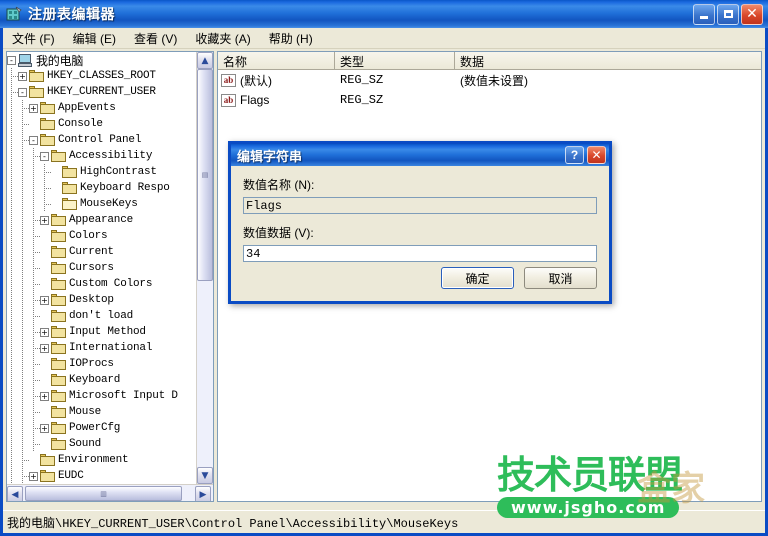 This screenshot has width=768, height=536. I want to click on minimize-button, so click(704, 14).